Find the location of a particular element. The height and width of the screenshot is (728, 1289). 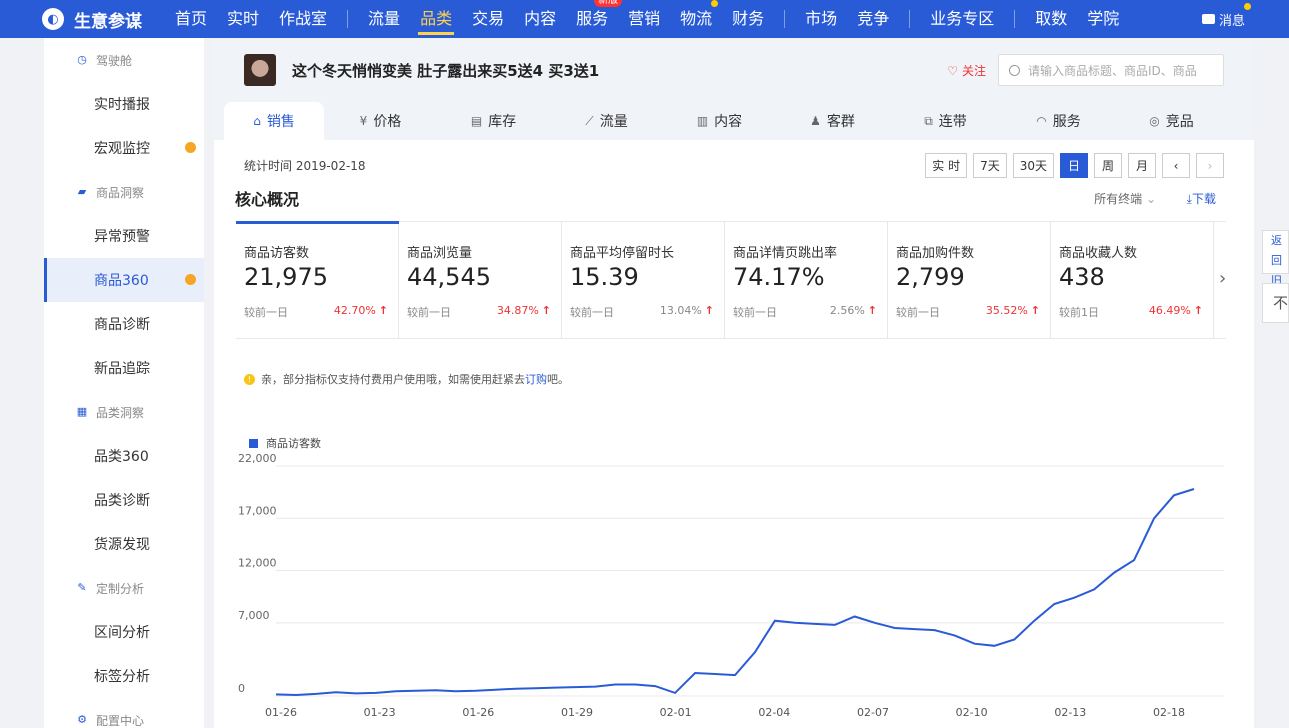

messages-button: 消息 is located at coordinates (1226, 19).